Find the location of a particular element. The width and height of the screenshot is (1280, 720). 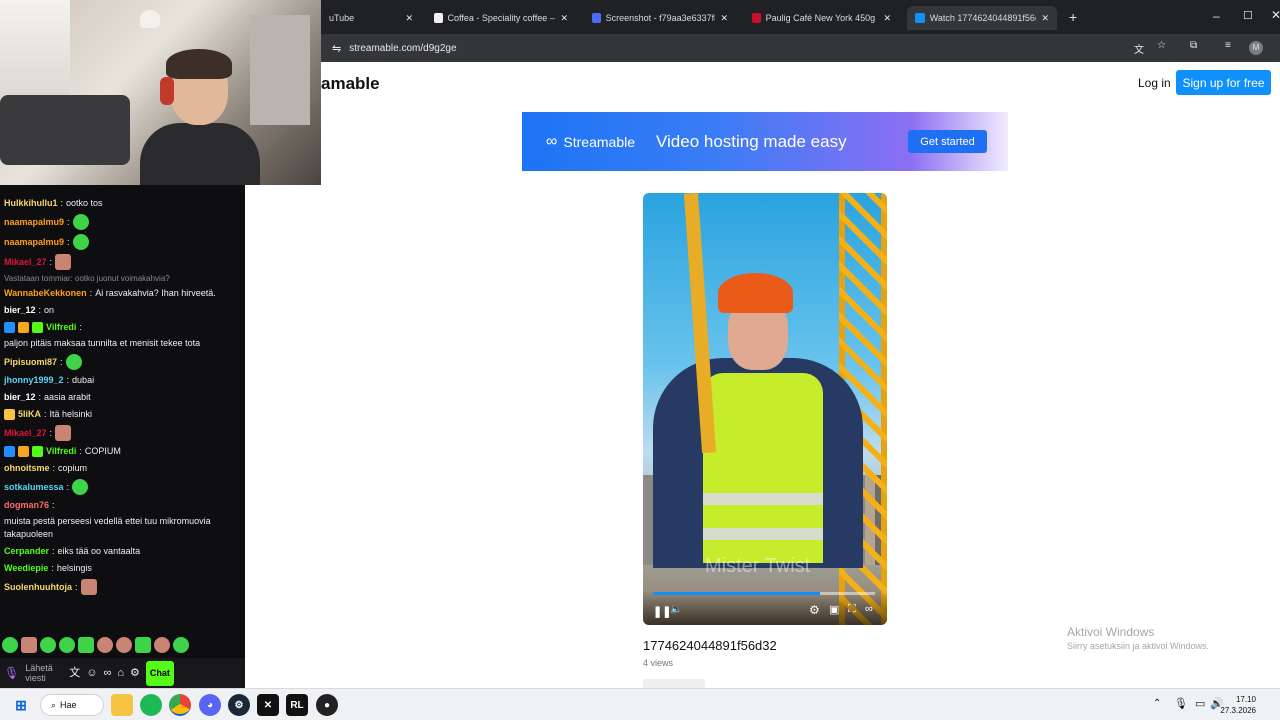

bookmark-star-icon: ☆ is located at coordinates (1161, 45).